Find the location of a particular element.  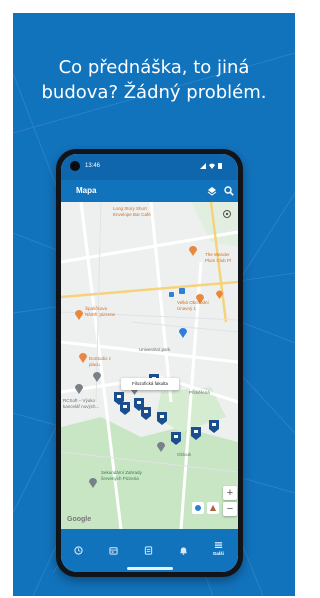

calendar-icon is located at coordinates (113, 551).